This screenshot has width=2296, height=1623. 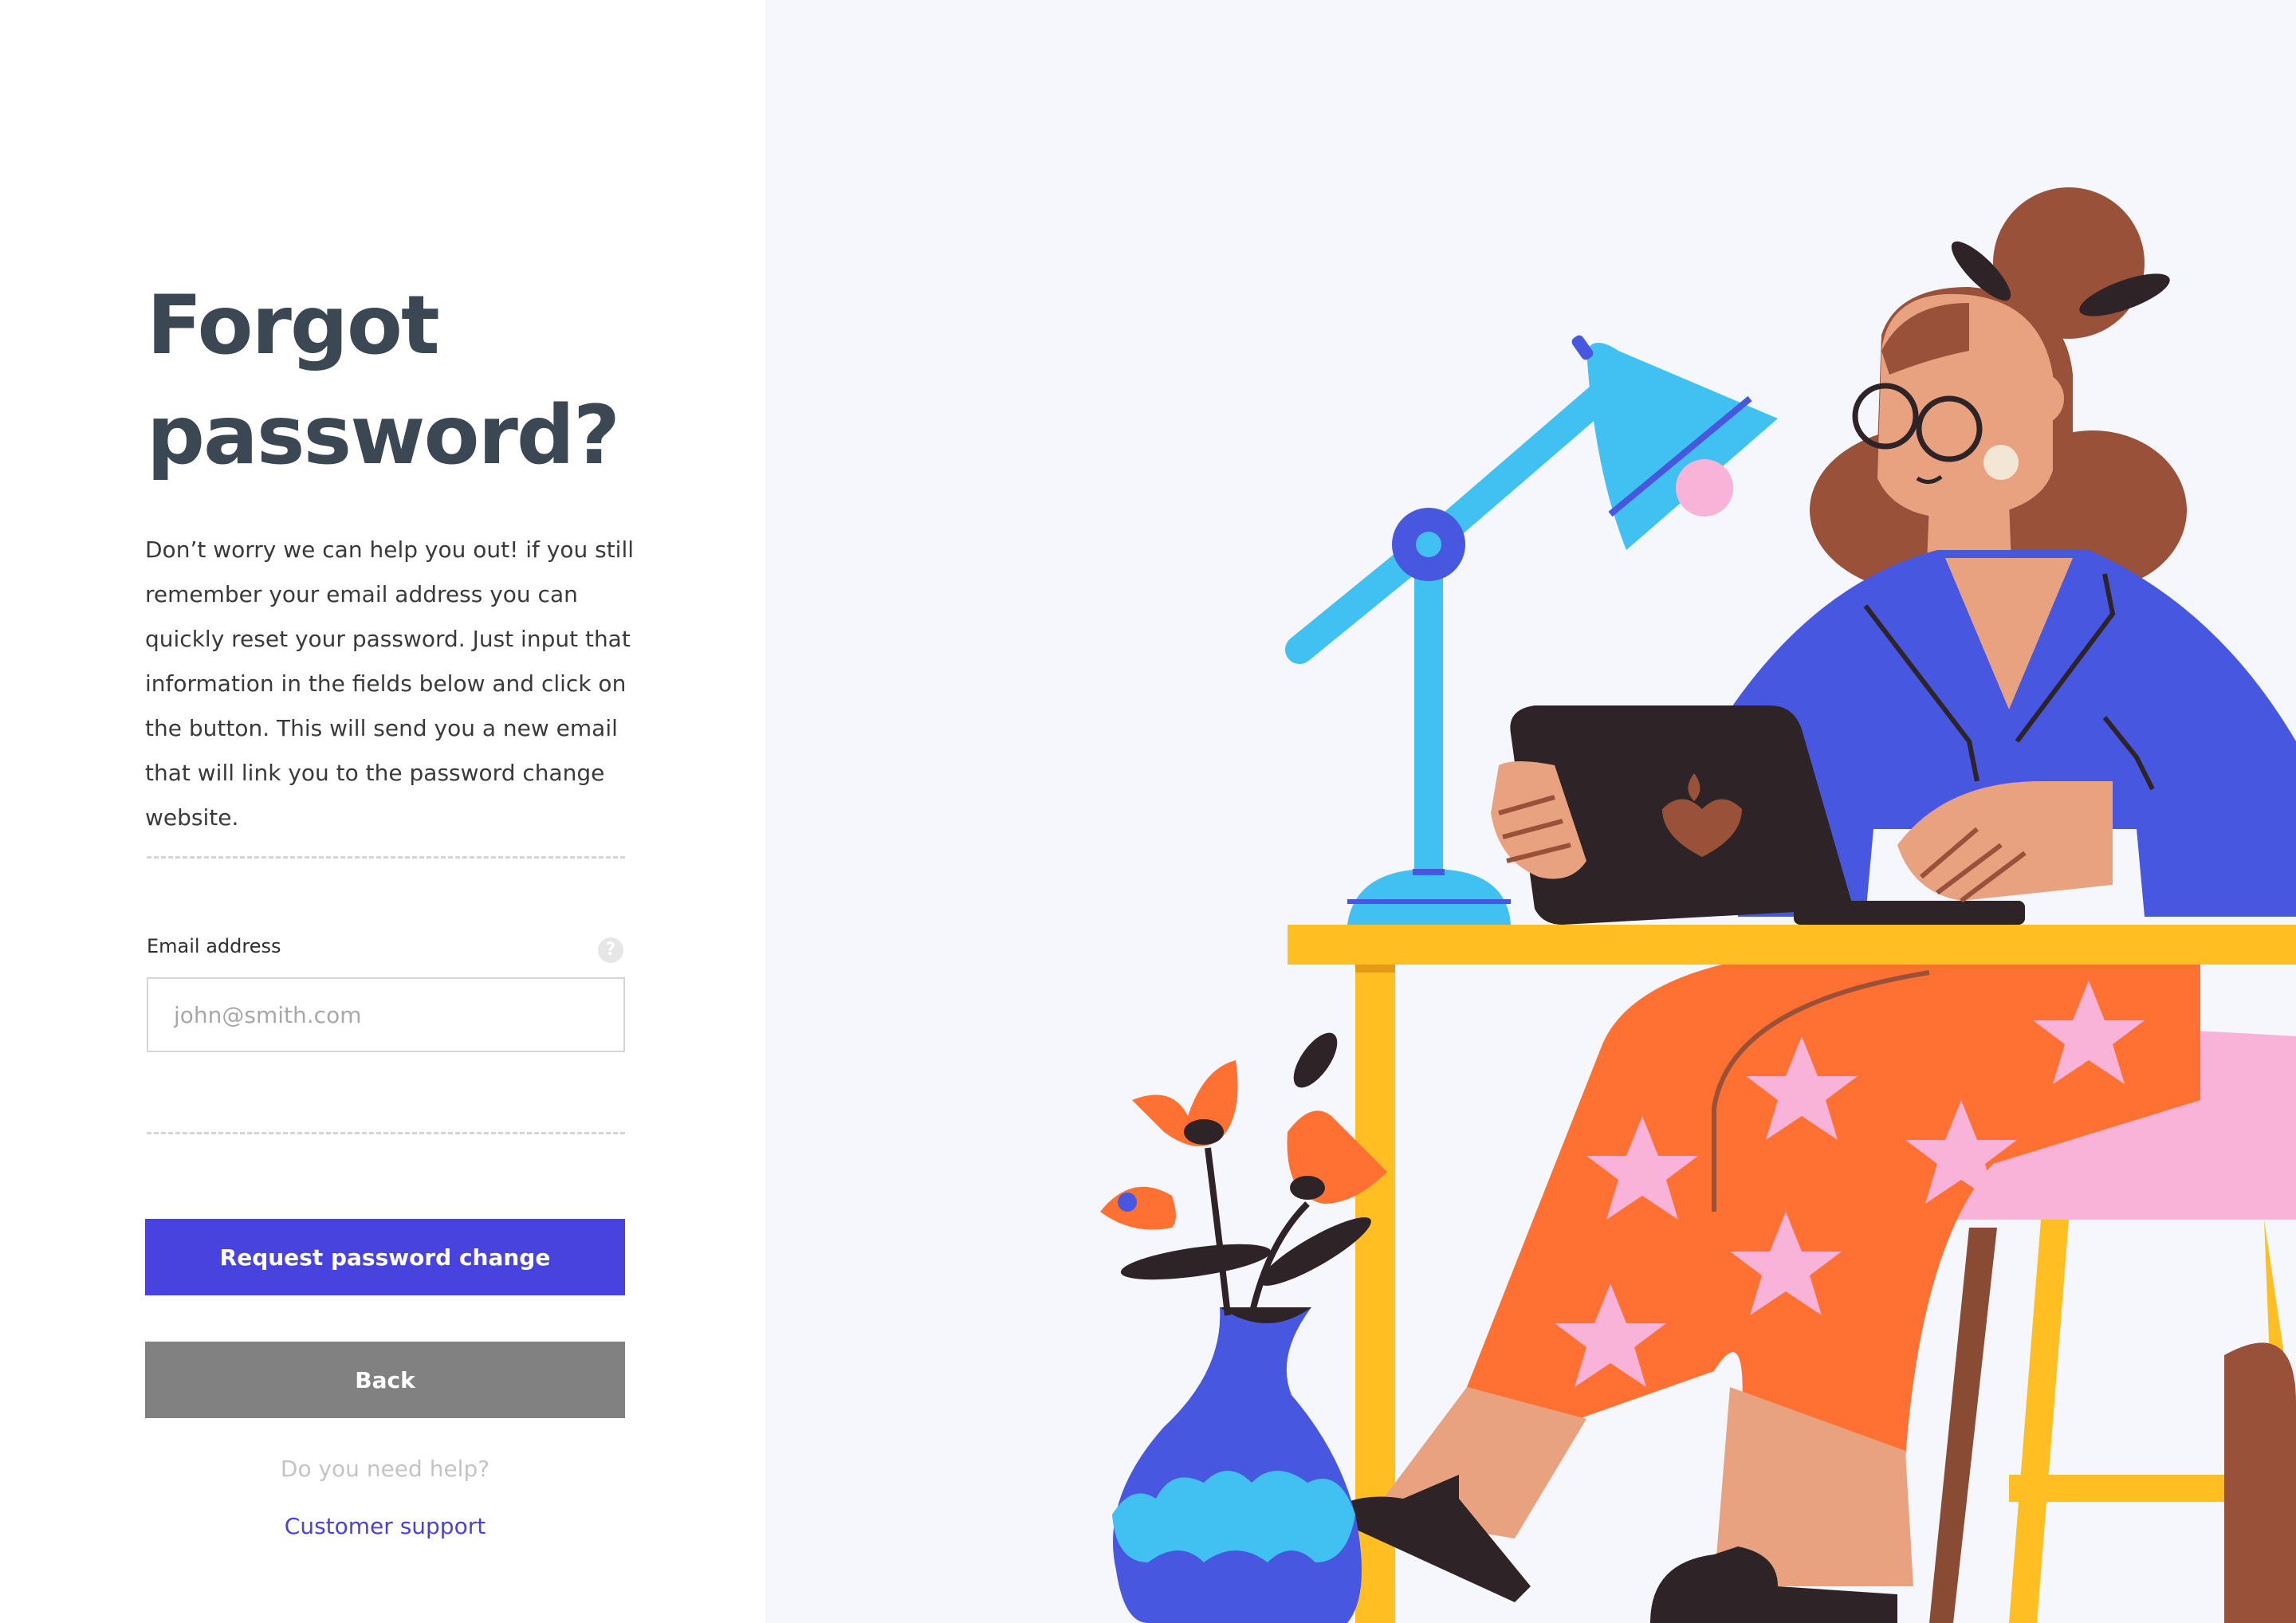 I want to click on help-icon: ?, so click(x=610, y=950).